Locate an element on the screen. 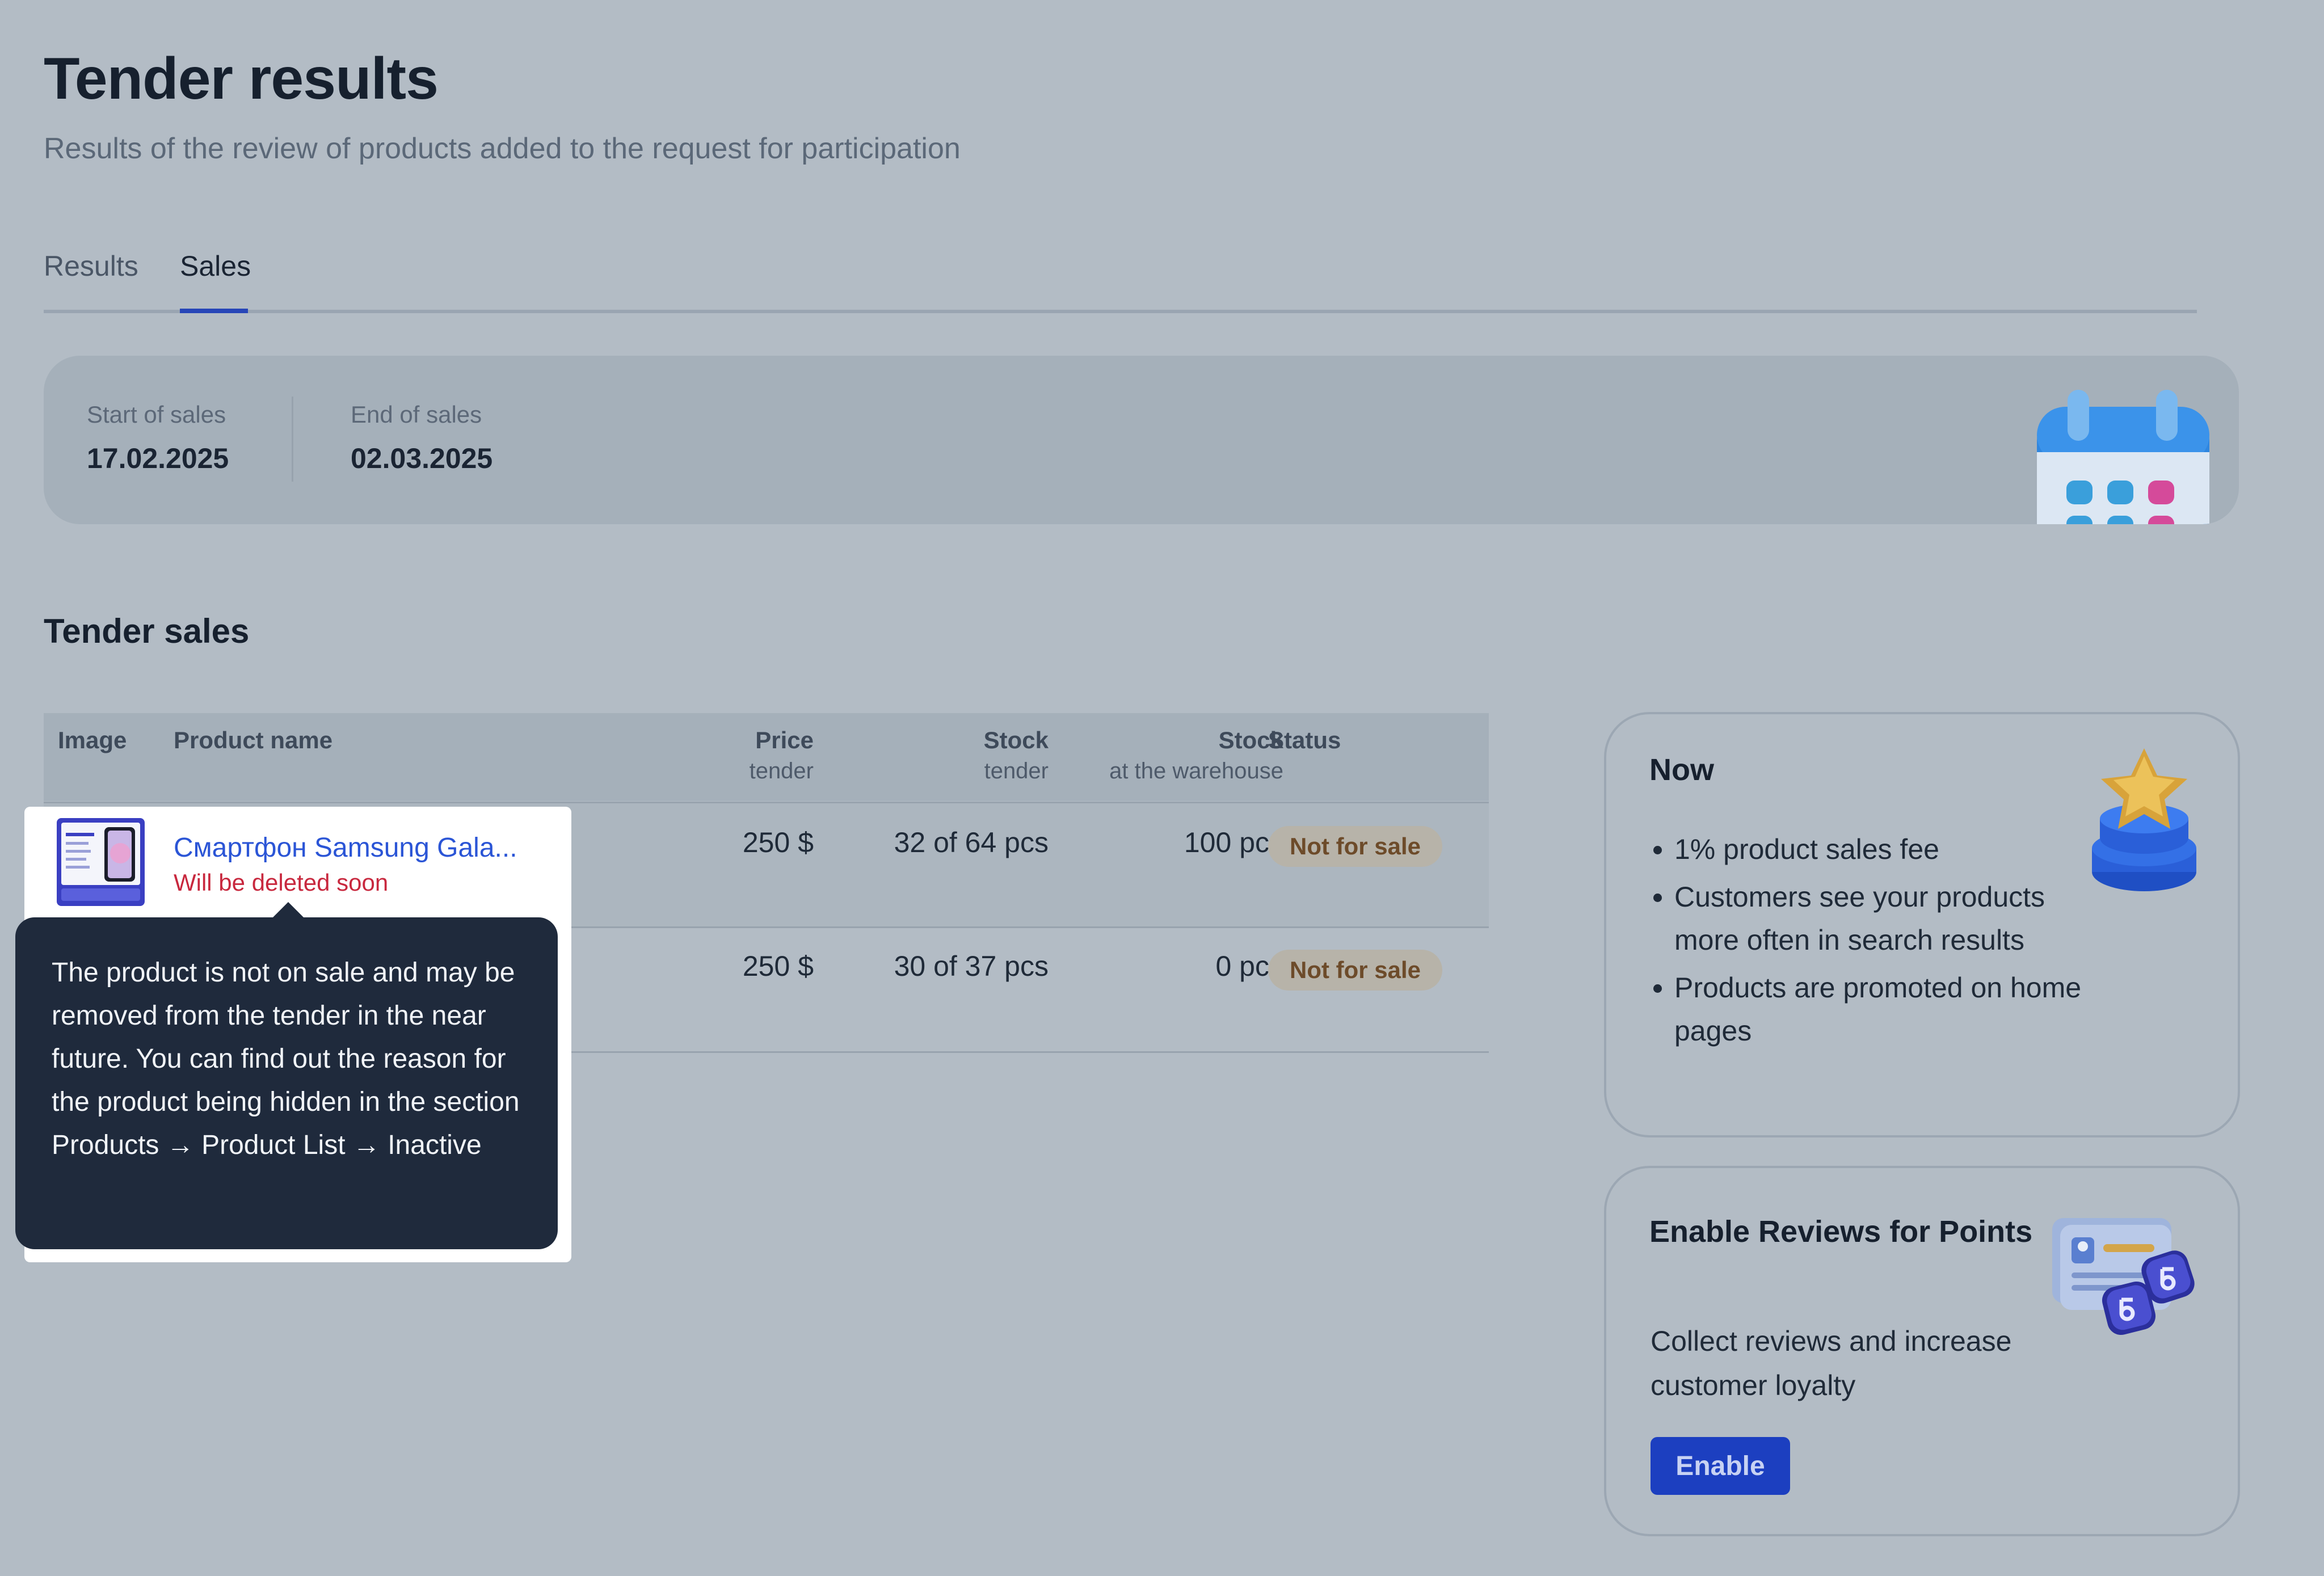 The image size is (2324, 1576). tender-sales-title: Tender sales is located at coordinates (147, 631).